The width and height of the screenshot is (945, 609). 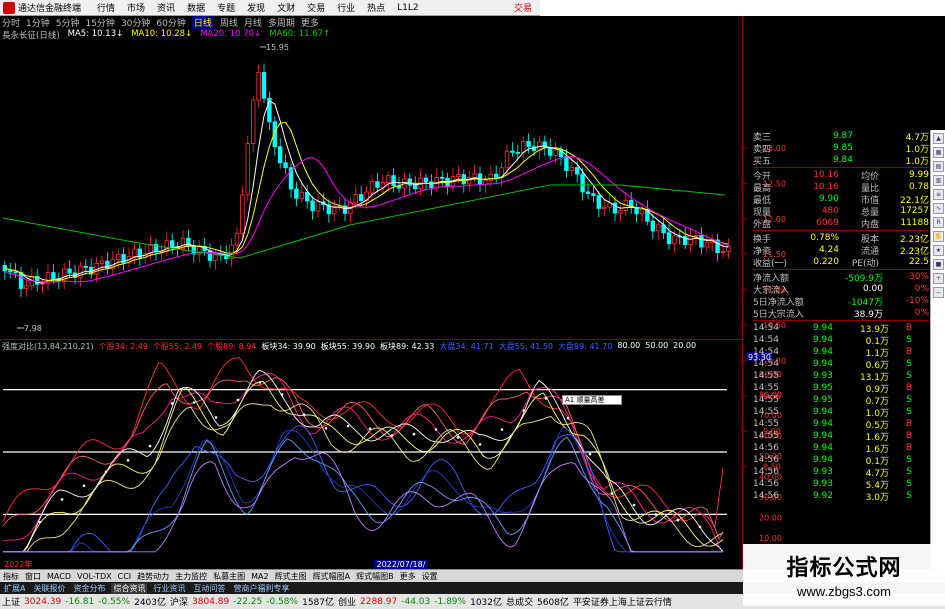 I want to click on tab-item: 关联报价, so click(x=49, y=588).